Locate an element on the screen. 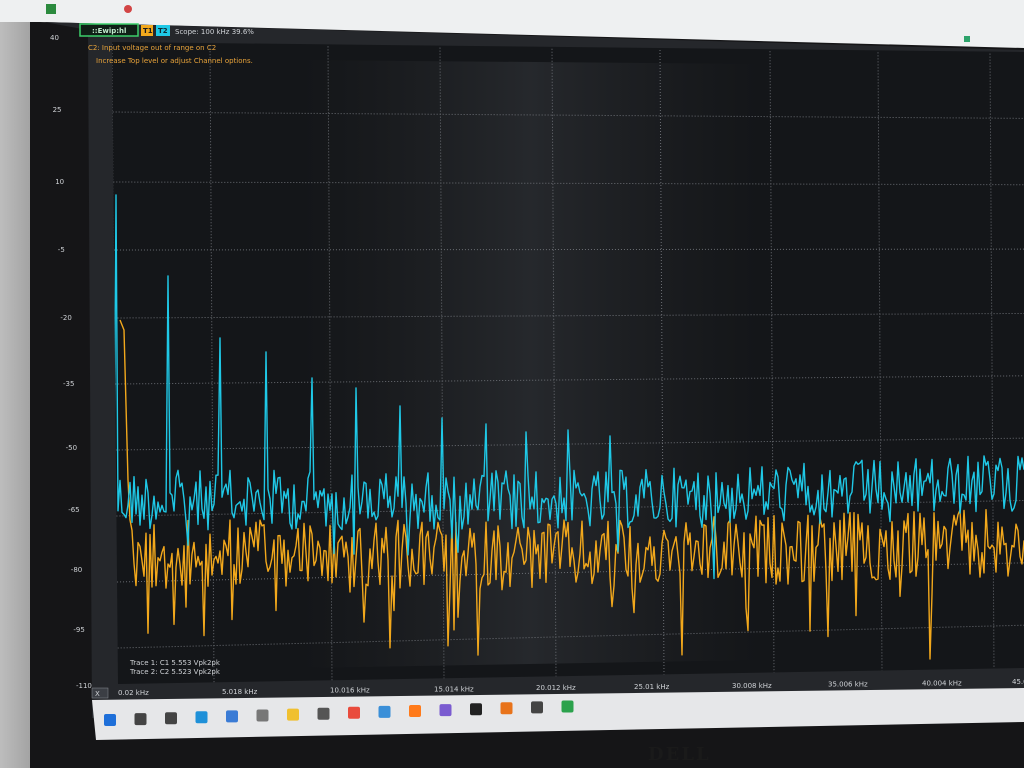 The width and height of the screenshot is (1024, 768). x-tick-label: 45.0 is located at coordinates (1018, 682).